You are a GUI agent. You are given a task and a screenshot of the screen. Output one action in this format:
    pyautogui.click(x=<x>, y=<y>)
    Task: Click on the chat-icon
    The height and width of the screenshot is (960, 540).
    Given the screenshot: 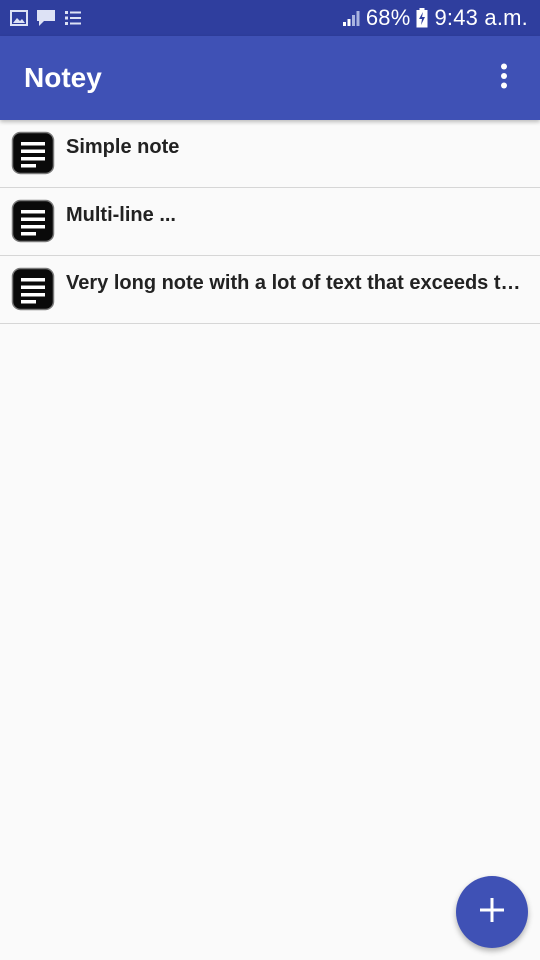 What is the action you would take?
    pyautogui.click(x=46, y=18)
    